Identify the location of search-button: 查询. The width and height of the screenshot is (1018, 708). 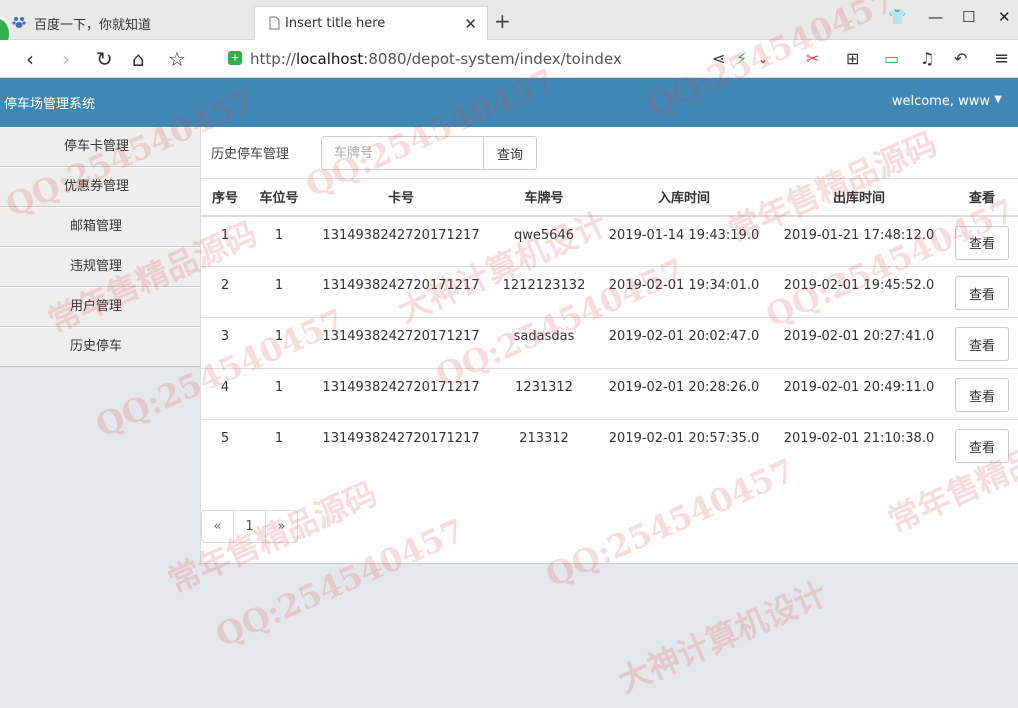
(510, 153).